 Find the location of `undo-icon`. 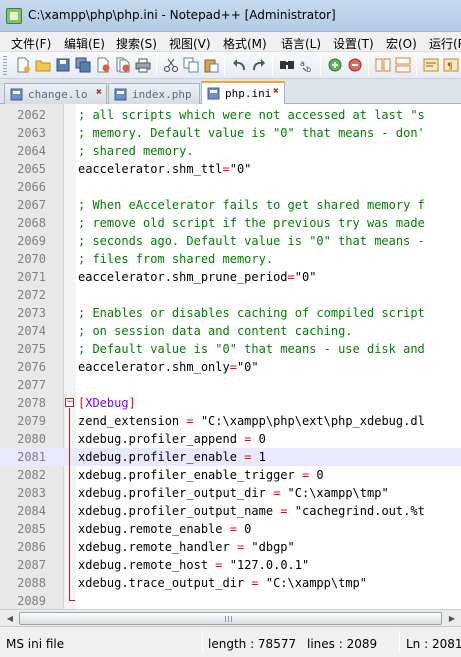

undo-icon is located at coordinates (239, 65).